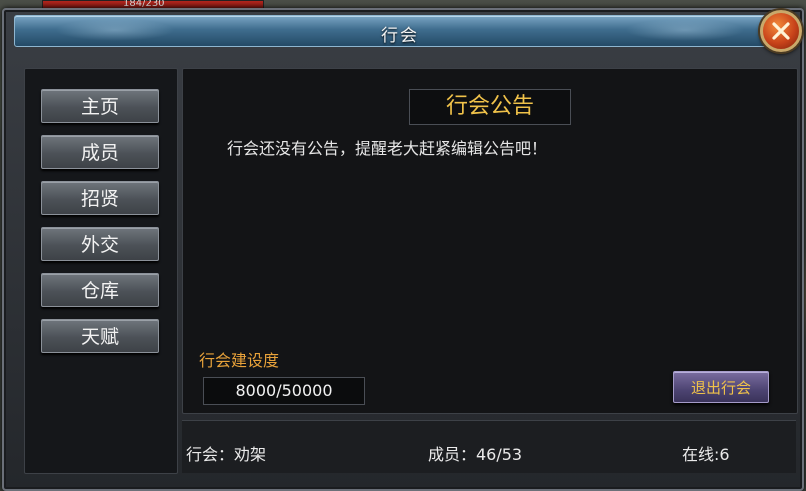 The height and width of the screenshot is (491, 806). Describe the element at coordinates (100, 336) in the screenshot. I see `sidebar-item-talent: 天赋` at that location.